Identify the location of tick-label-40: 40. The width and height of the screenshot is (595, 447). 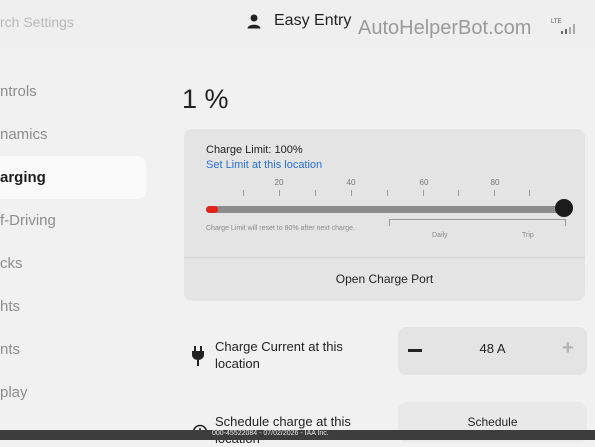
(351, 182).